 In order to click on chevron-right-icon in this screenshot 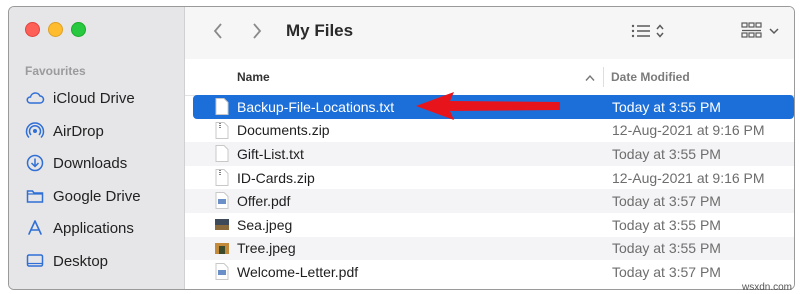, I will do `click(257, 31)`.